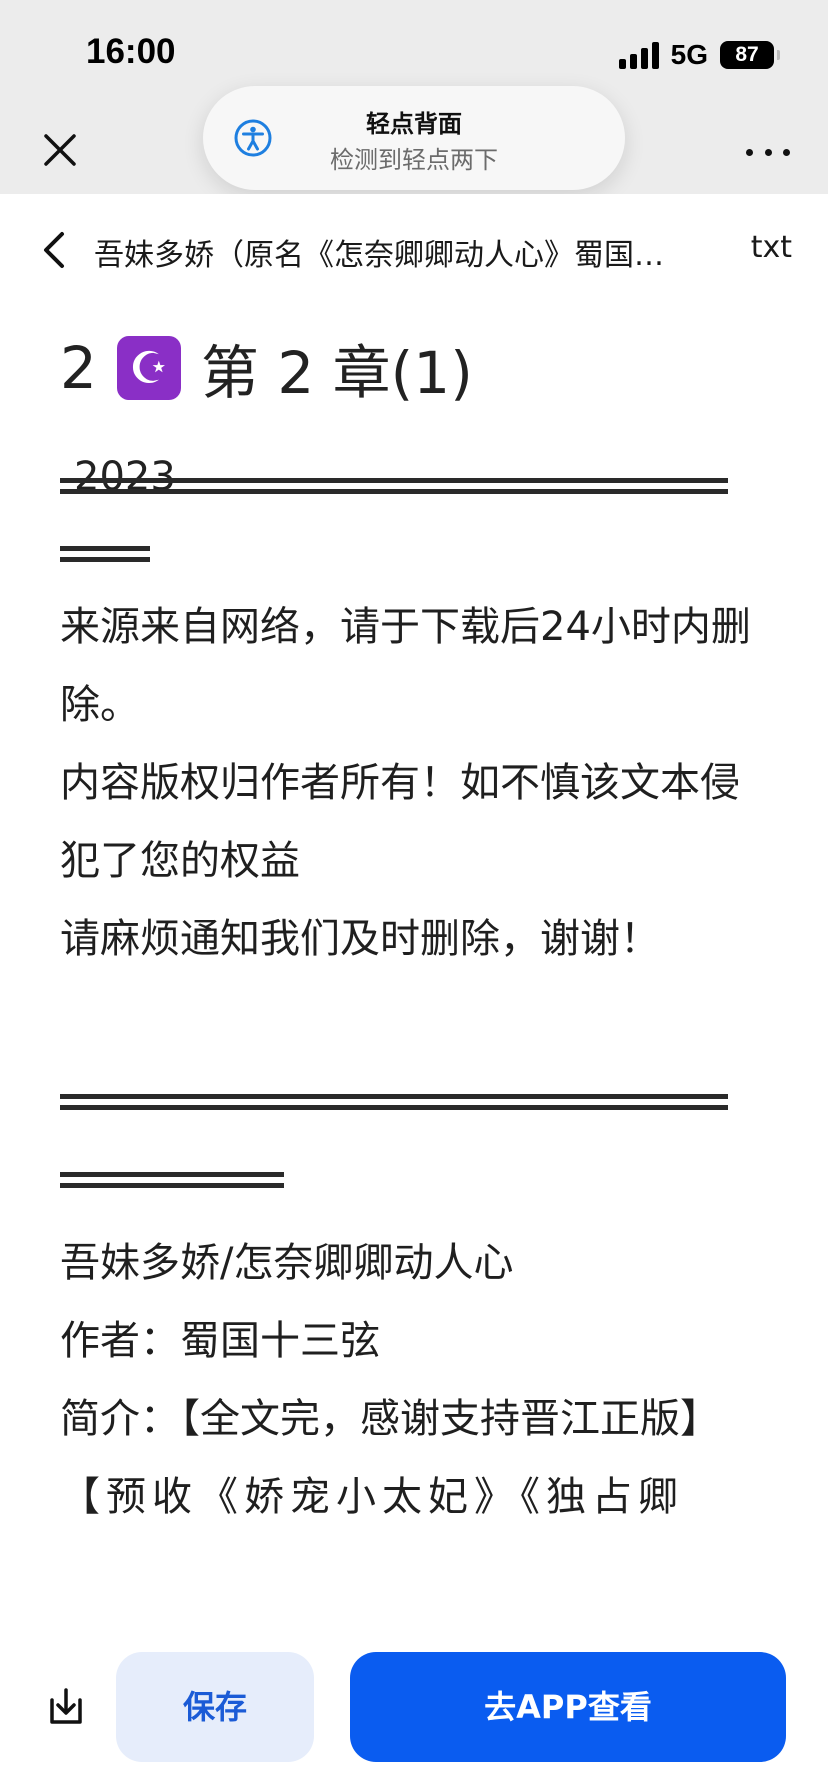 The height and width of the screenshot is (1792, 828). What do you see at coordinates (215, 1707) in the screenshot?
I see `save-button: 保存` at bounding box center [215, 1707].